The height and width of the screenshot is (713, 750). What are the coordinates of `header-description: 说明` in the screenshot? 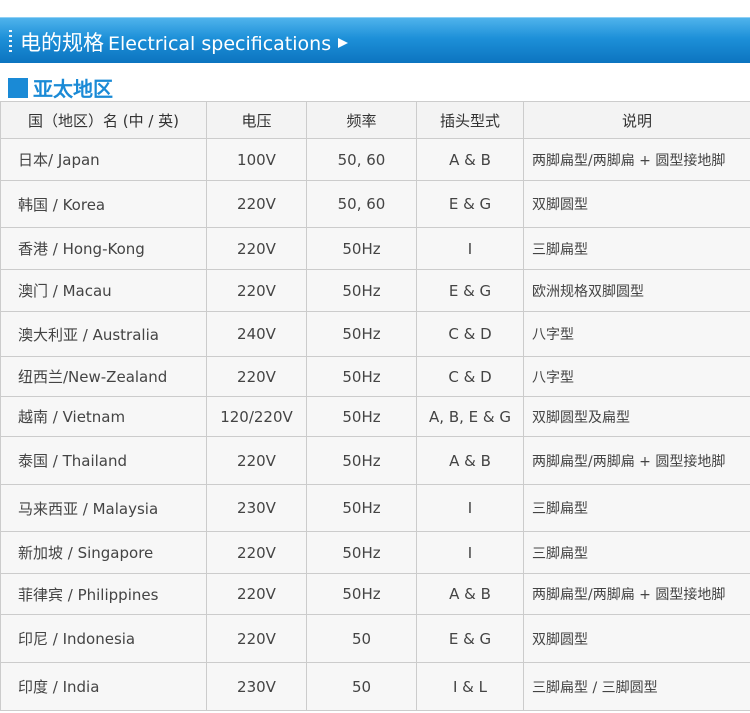 It's located at (636, 120).